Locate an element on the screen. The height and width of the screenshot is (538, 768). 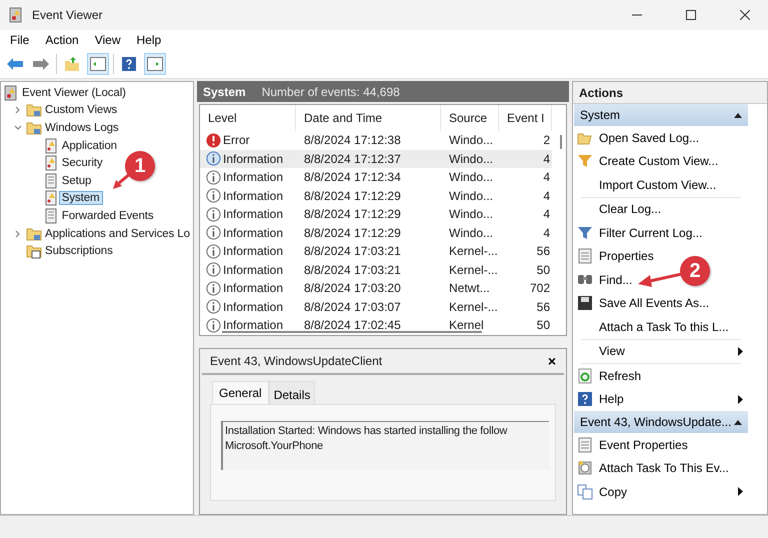
tree-item: Applications and Services Lo is located at coordinates (117, 233).